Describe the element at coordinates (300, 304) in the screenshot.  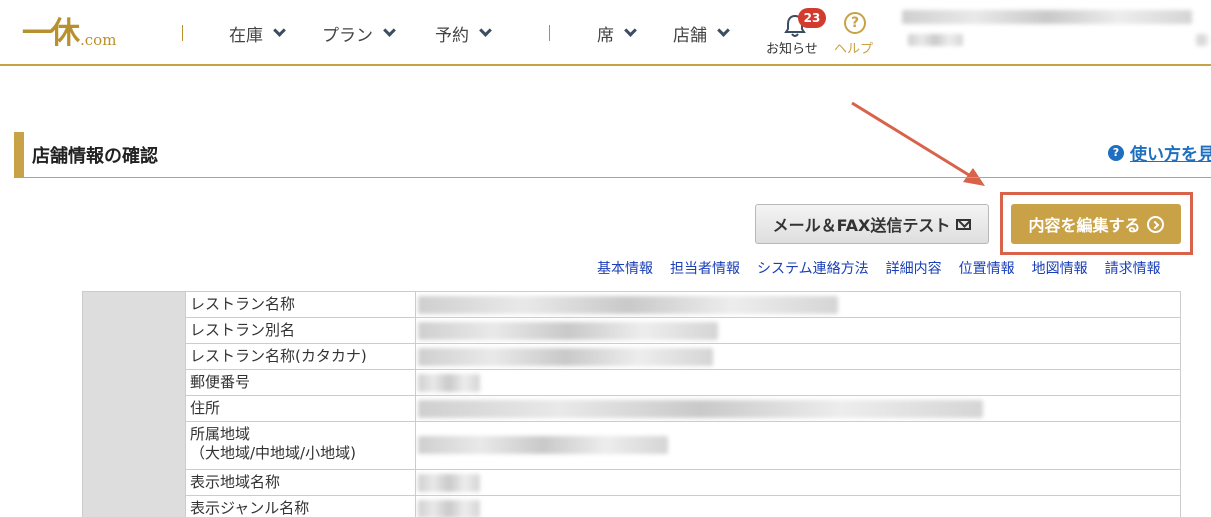
I see `row-label: レストラン名称` at that location.